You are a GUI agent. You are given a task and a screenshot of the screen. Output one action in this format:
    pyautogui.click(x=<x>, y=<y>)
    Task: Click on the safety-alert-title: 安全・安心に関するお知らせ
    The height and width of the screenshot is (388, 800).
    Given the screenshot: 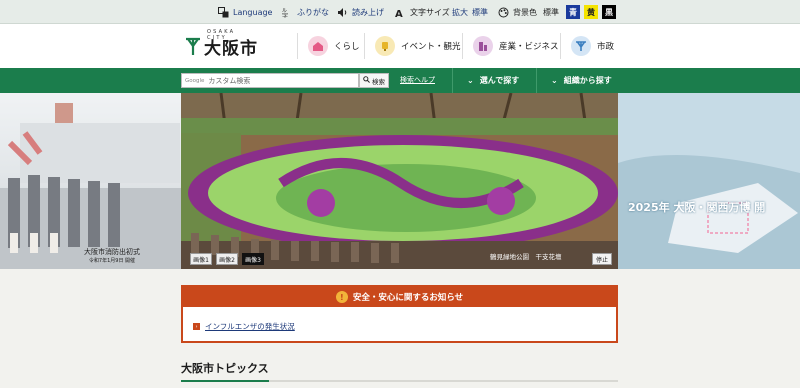 What is the action you would take?
    pyautogui.click(x=408, y=298)
    